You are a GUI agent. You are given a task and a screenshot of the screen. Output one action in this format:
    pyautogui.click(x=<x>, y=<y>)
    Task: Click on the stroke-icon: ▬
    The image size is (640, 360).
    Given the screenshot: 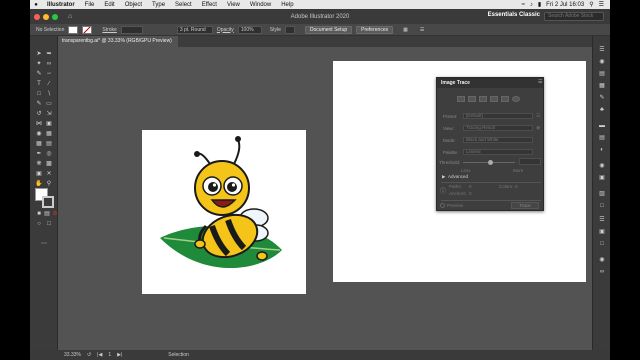 What is the action you would take?
    pyautogui.click(x=602, y=126)
    